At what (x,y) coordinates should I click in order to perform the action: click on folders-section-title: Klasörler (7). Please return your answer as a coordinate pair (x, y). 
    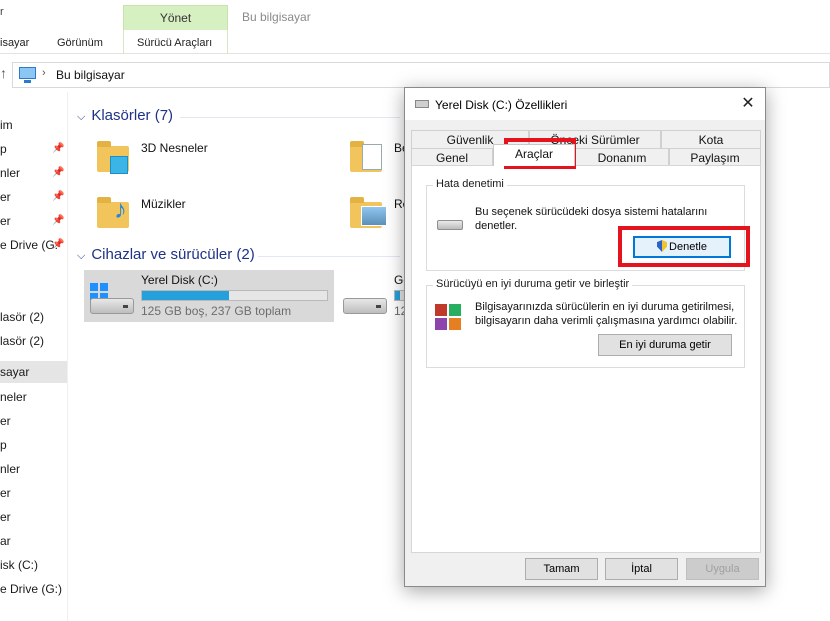
    Looking at the image, I should click on (132, 115).